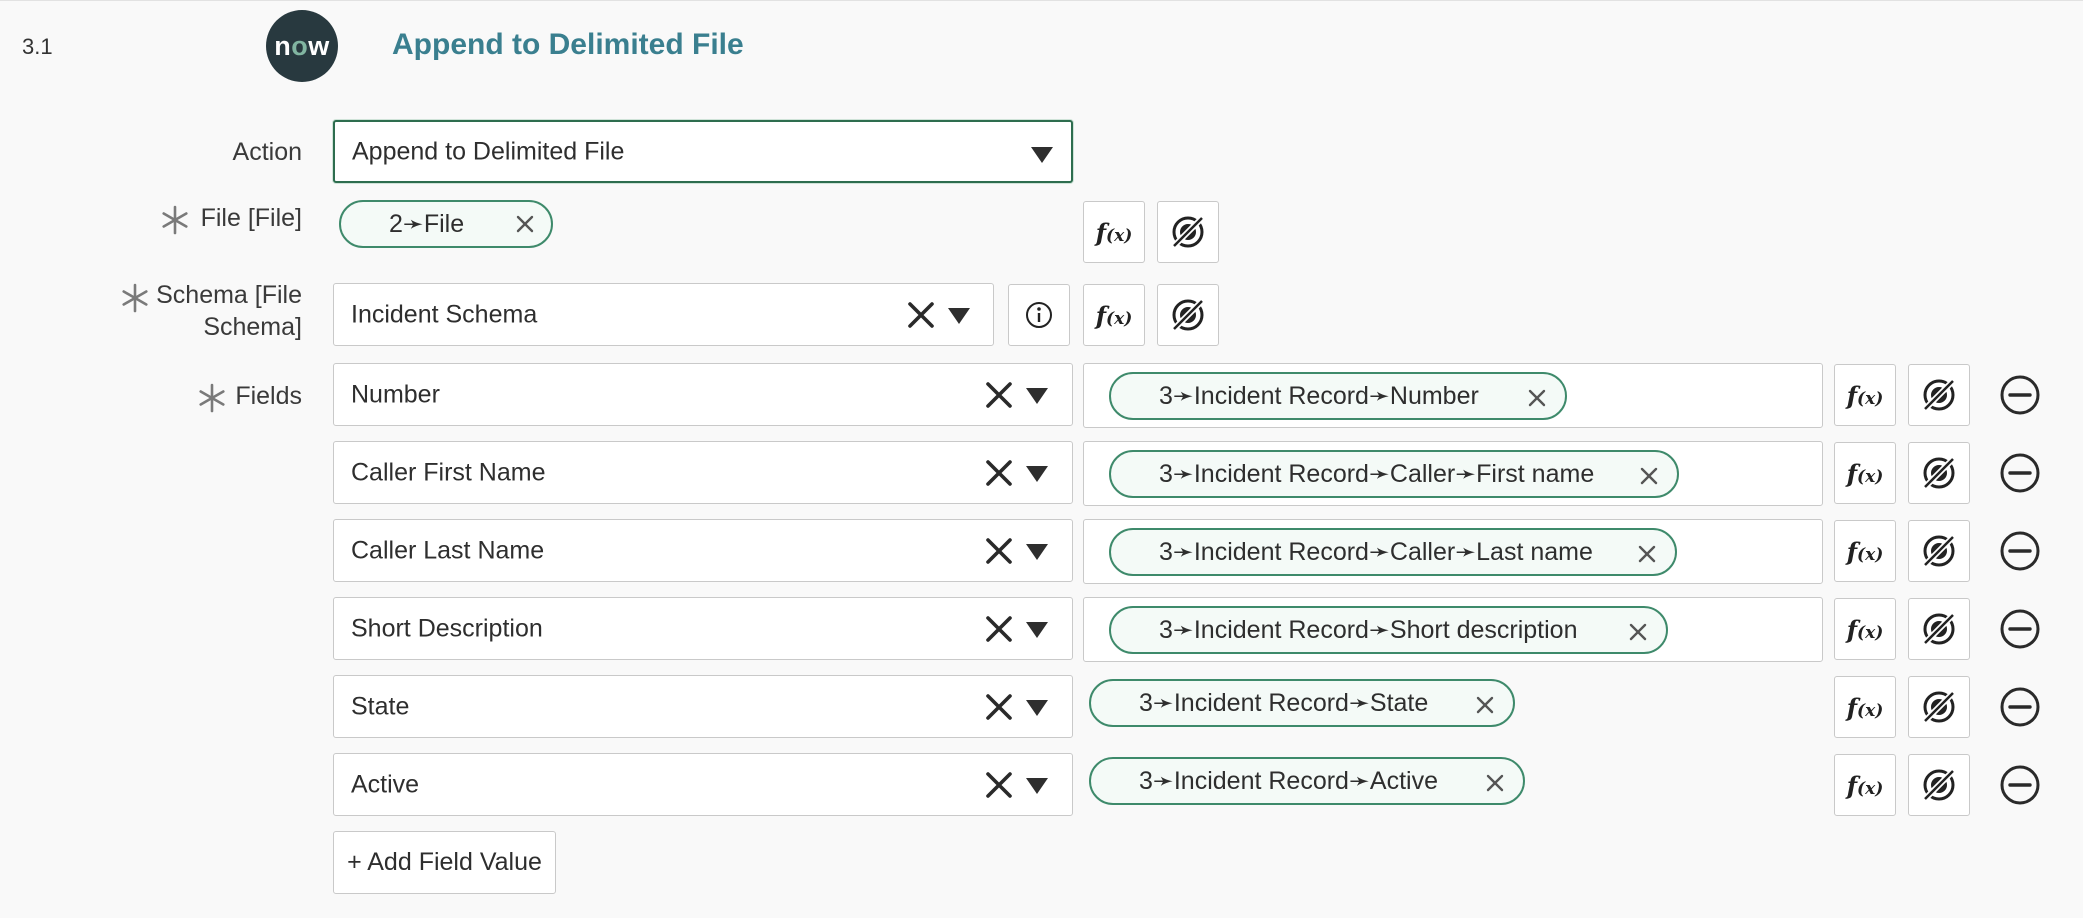 Image resolution: width=2083 pixels, height=918 pixels. I want to click on data-pill-text: 3➛Incident Record➛State, so click(1284, 703).